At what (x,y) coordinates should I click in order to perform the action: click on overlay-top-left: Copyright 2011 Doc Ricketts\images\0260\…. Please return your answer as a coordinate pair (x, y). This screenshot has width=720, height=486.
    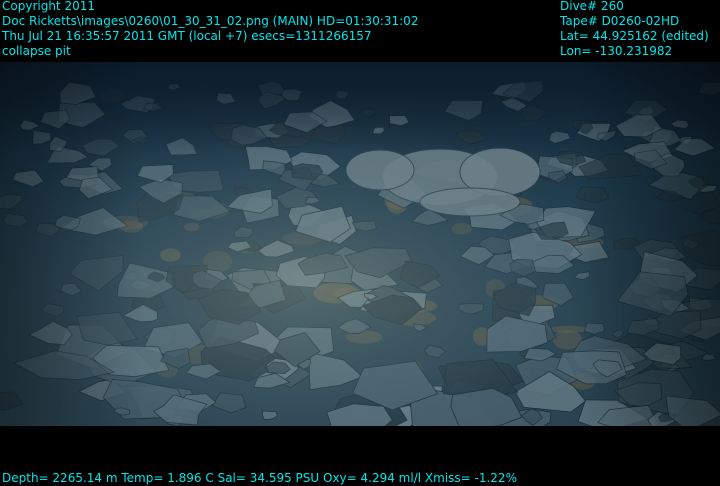
    Looking at the image, I should click on (210, 29).